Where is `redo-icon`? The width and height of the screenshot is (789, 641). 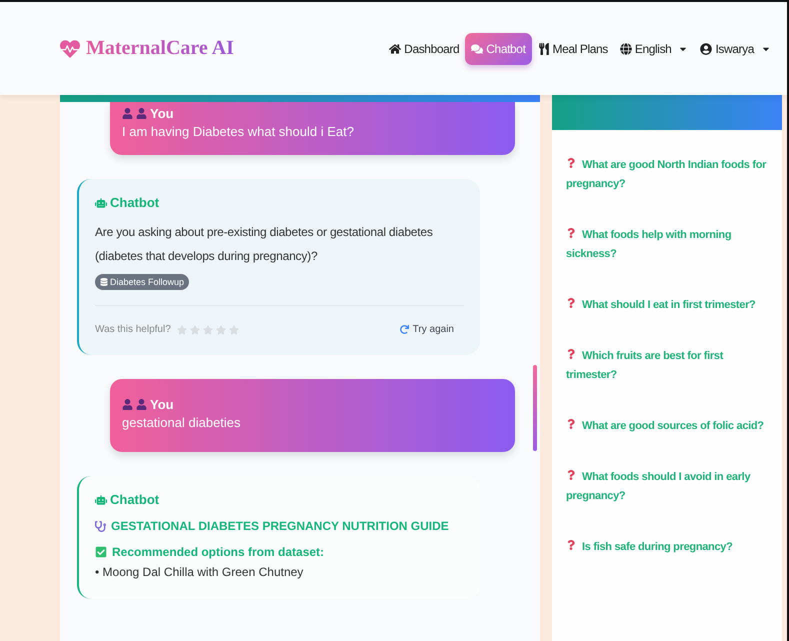 redo-icon is located at coordinates (404, 329).